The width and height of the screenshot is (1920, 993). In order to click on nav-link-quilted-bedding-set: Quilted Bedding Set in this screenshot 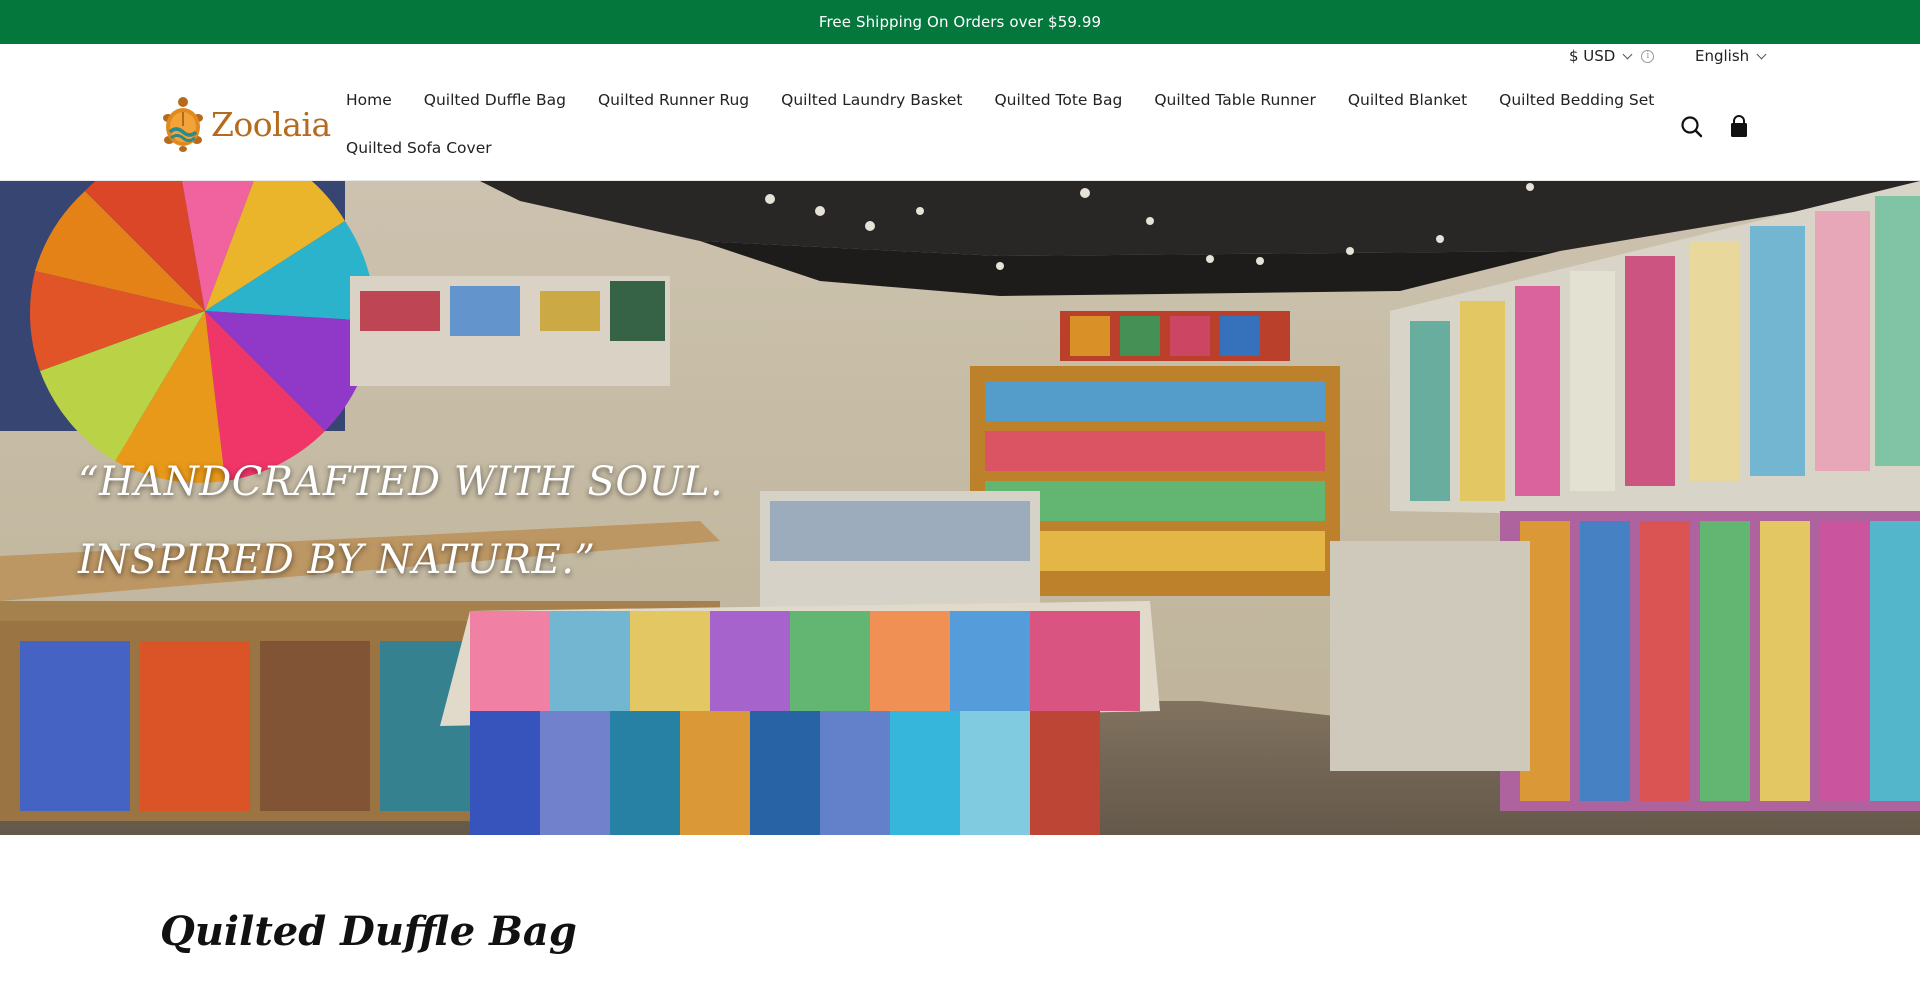, I will do `click(1576, 100)`.